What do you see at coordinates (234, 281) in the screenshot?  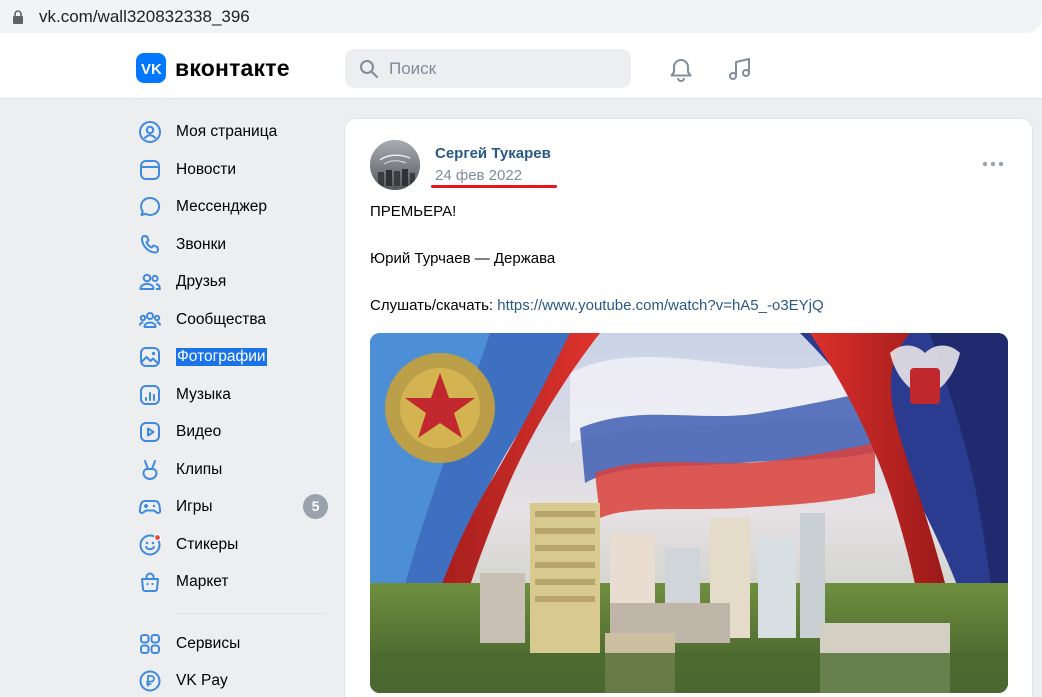 I see `sidebar-item-friends: Друзья` at bounding box center [234, 281].